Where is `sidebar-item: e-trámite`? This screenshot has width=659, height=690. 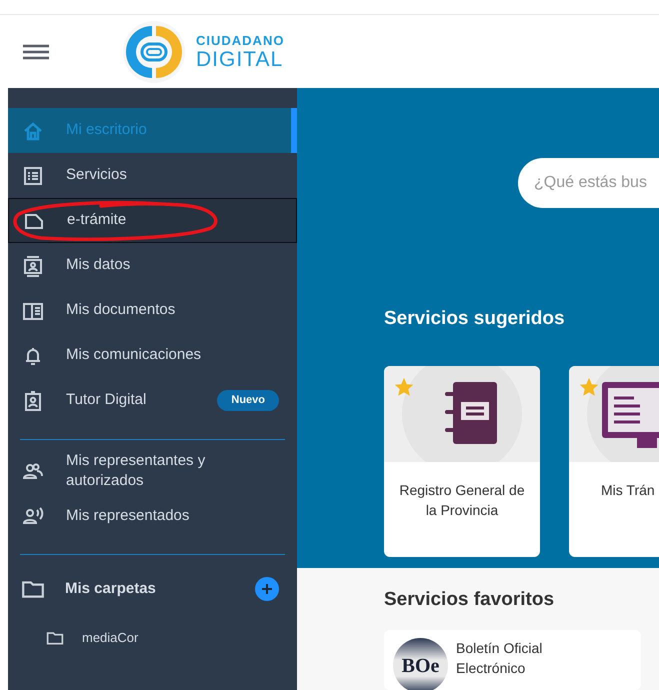
sidebar-item: e-trámite is located at coordinates (152, 220).